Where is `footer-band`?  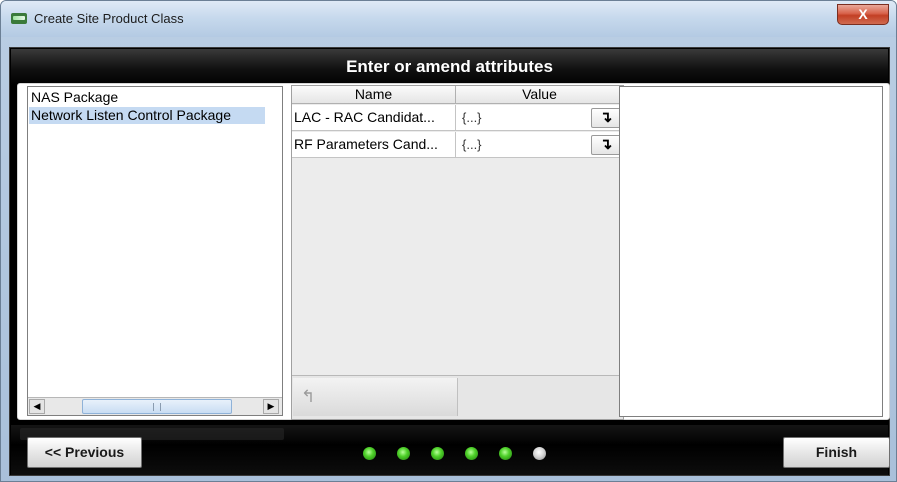 footer-band is located at coordinates (449, 450).